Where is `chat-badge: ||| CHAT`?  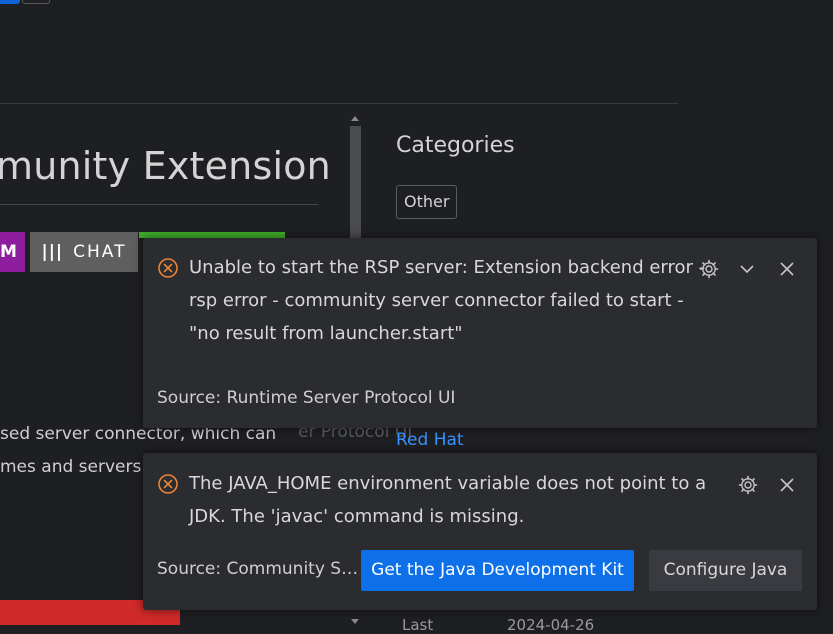
chat-badge: ||| CHAT is located at coordinates (84, 252).